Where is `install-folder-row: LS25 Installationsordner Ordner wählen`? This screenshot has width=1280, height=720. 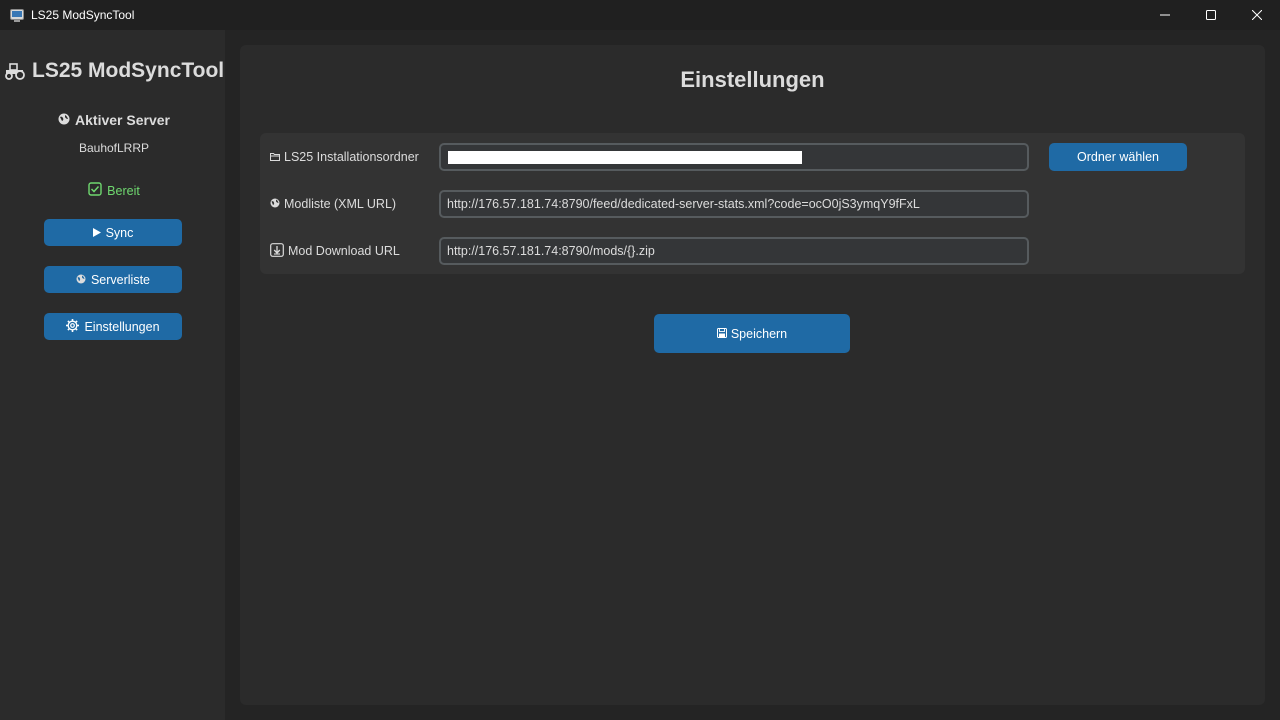
install-folder-row: LS25 Installationsordner Ordner wählen is located at coordinates (752, 157).